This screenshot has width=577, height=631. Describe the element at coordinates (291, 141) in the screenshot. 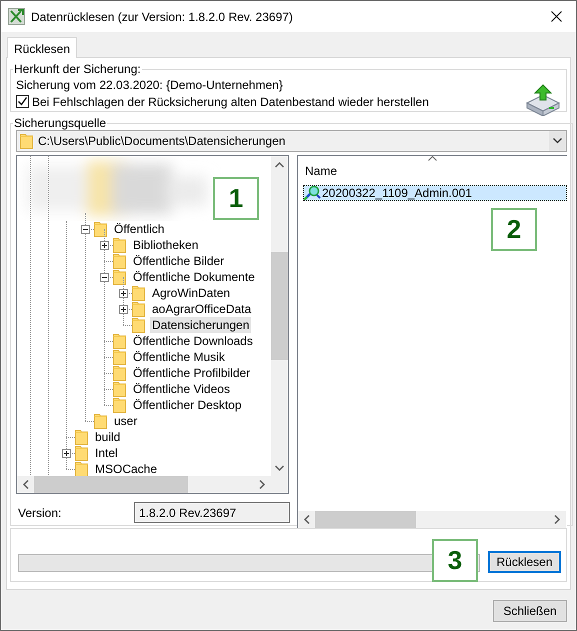

I see `path-dropdown: C:\Users\Public\Documents\Datensicherungen` at that location.